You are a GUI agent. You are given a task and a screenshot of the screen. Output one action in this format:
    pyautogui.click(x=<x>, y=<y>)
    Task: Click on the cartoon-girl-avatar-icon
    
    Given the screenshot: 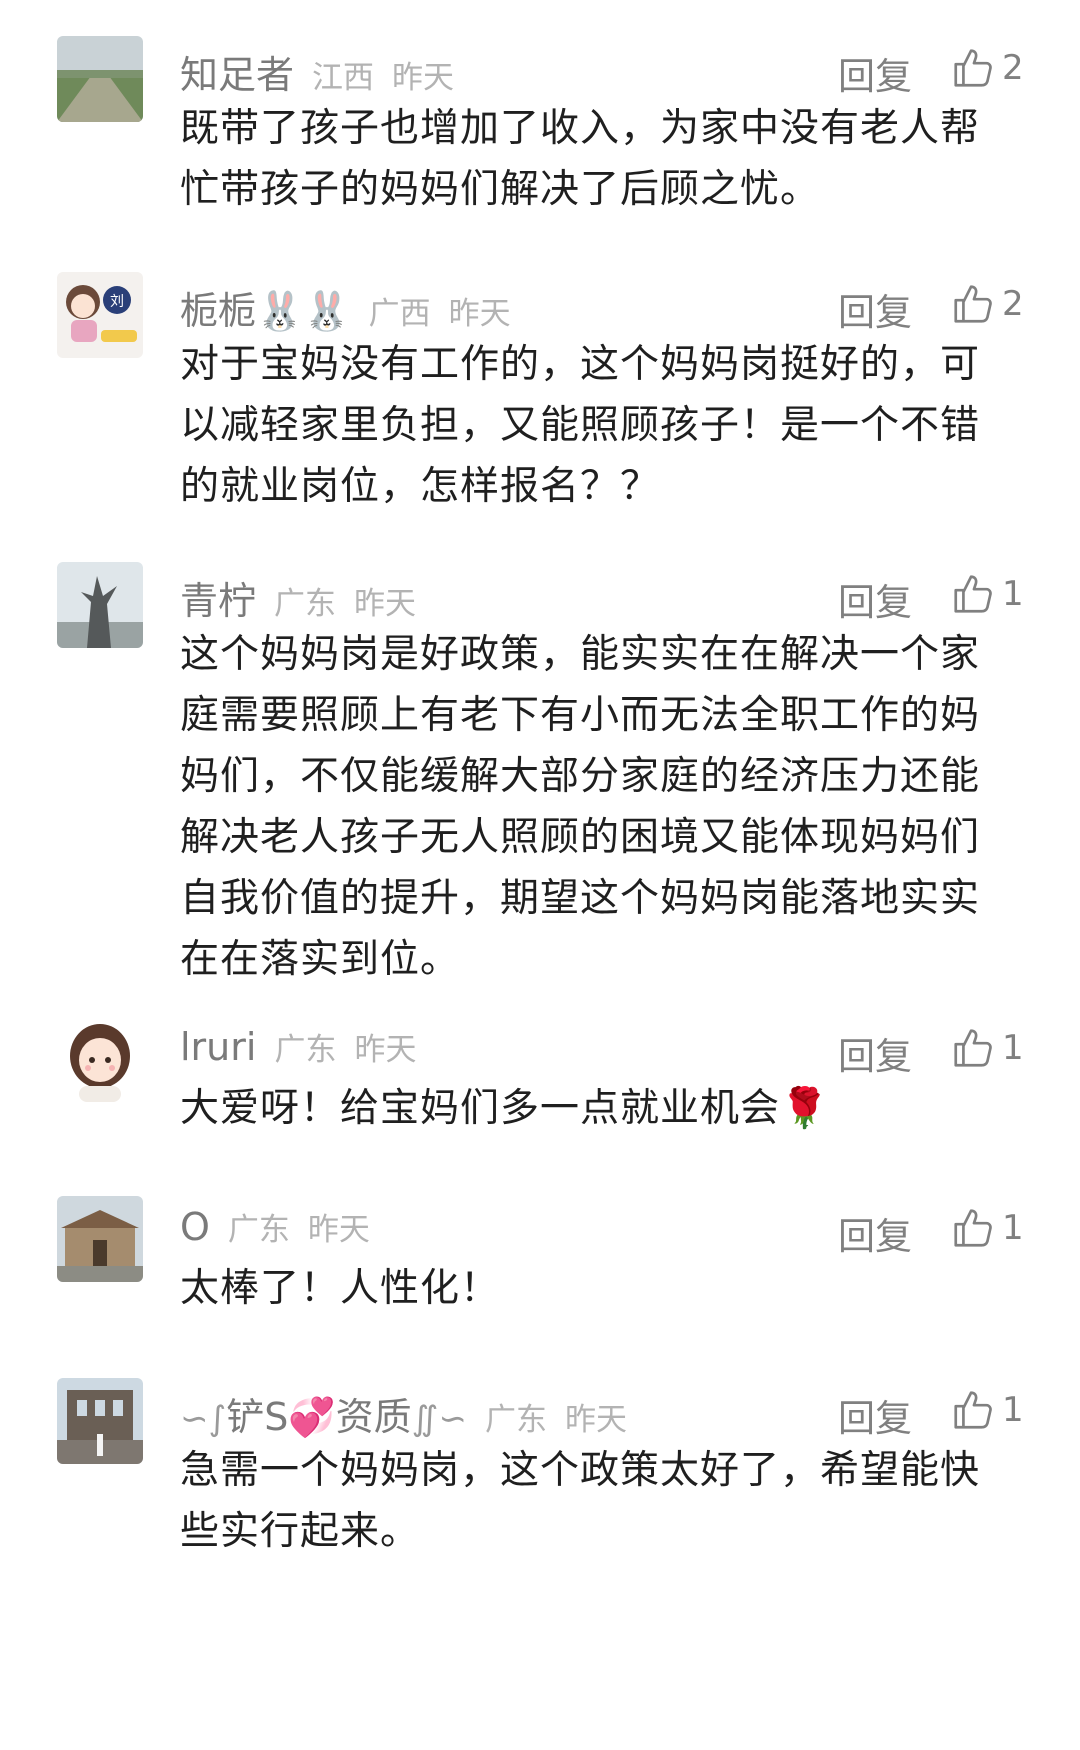 What is the action you would take?
    pyautogui.click(x=100, y=1059)
    